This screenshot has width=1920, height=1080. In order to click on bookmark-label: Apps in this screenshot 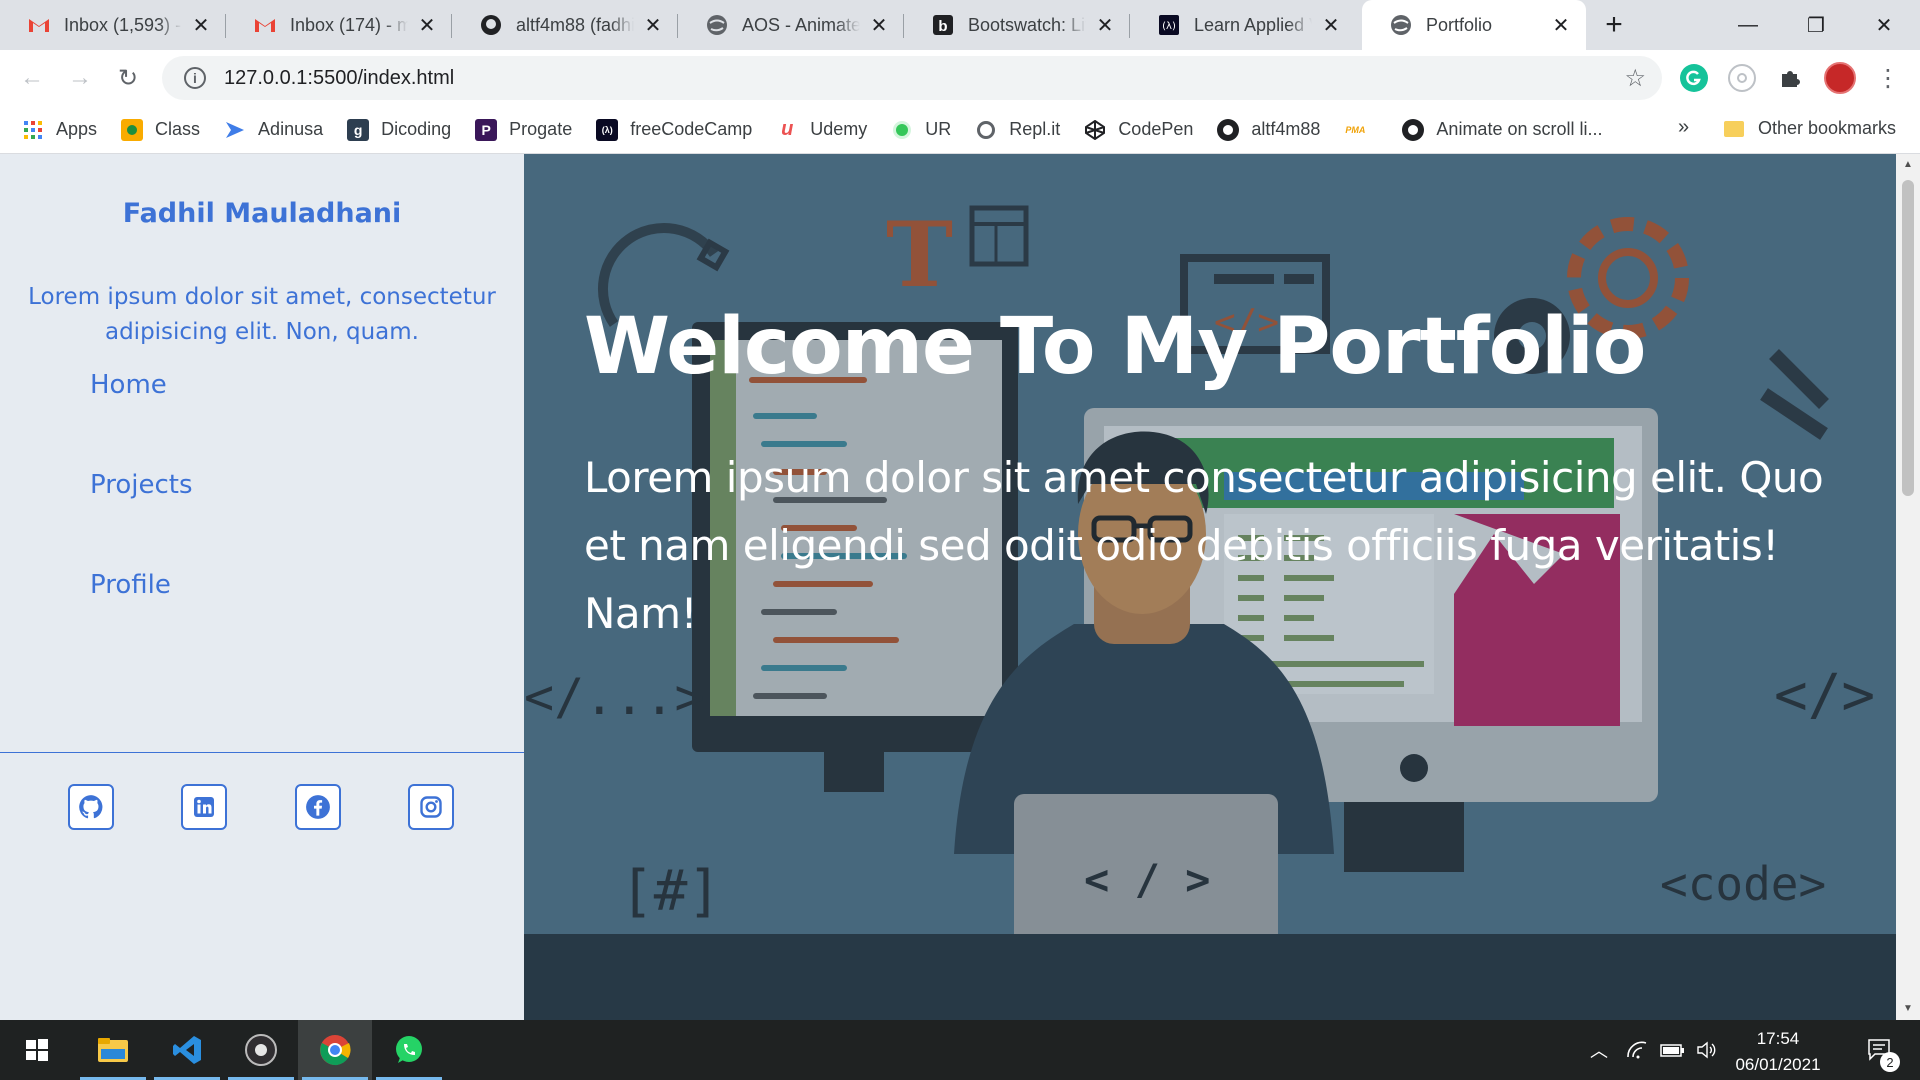, I will do `click(77, 129)`.